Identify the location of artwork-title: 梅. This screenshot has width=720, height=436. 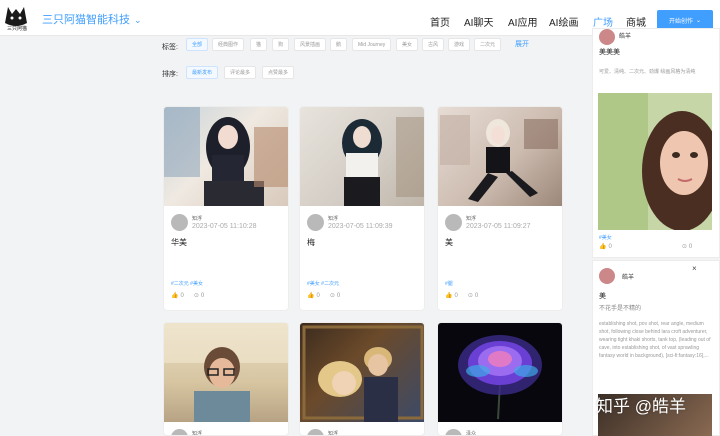
(311, 242).